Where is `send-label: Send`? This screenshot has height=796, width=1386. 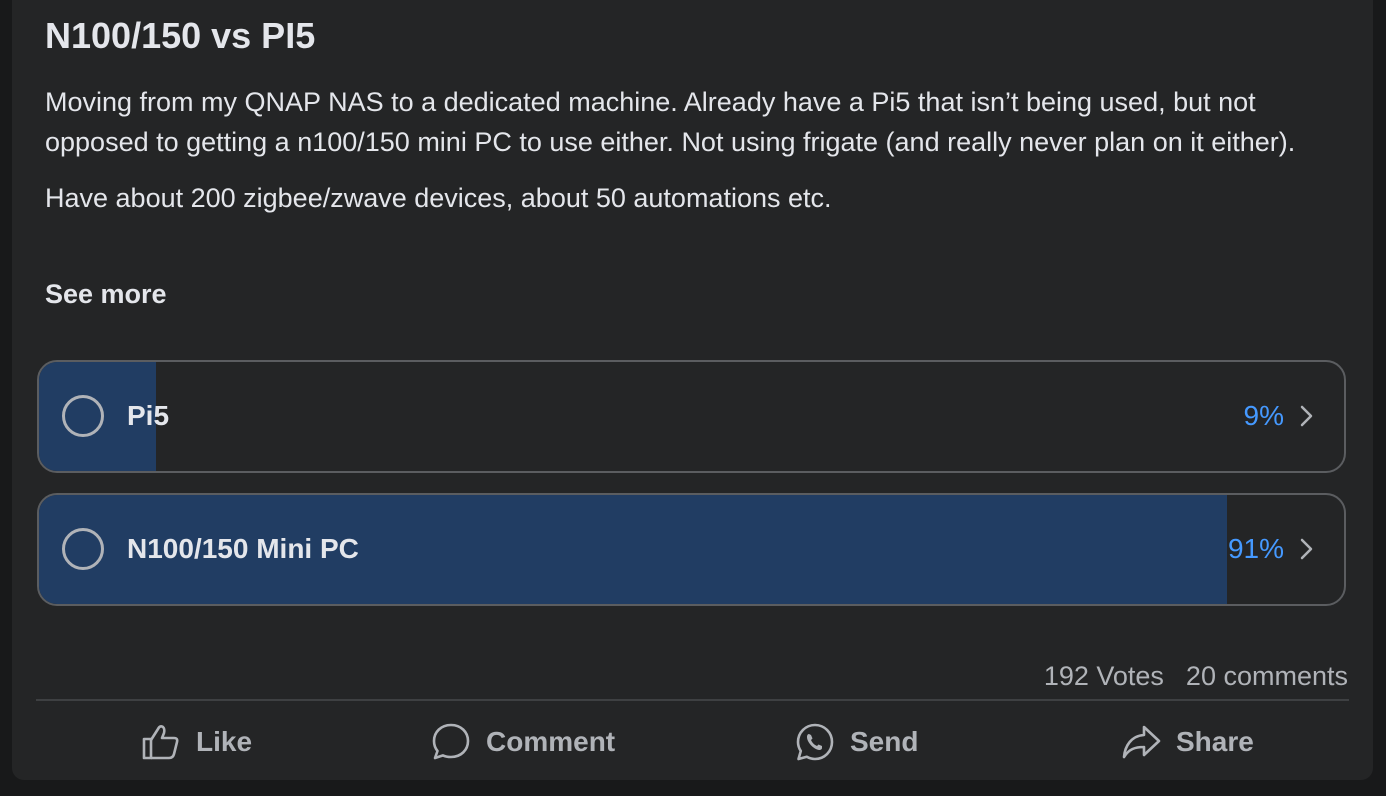
send-label: Send is located at coordinates (884, 741).